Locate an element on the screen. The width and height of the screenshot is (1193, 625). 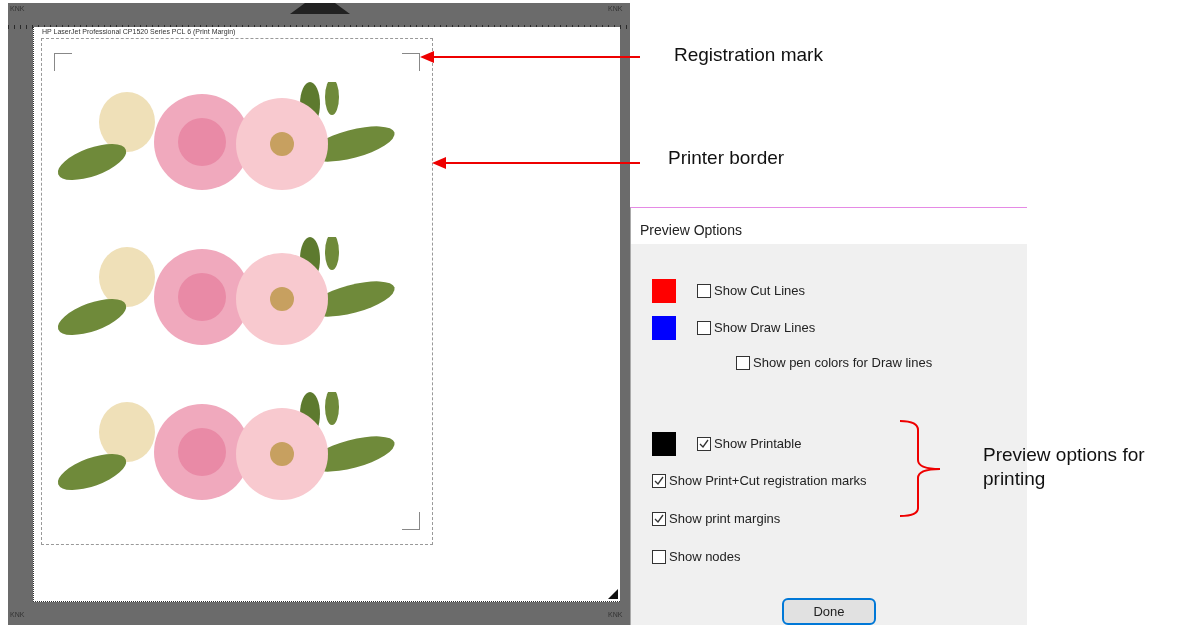
checkbox-label: Show Cut Lines is located at coordinates (760, 290).